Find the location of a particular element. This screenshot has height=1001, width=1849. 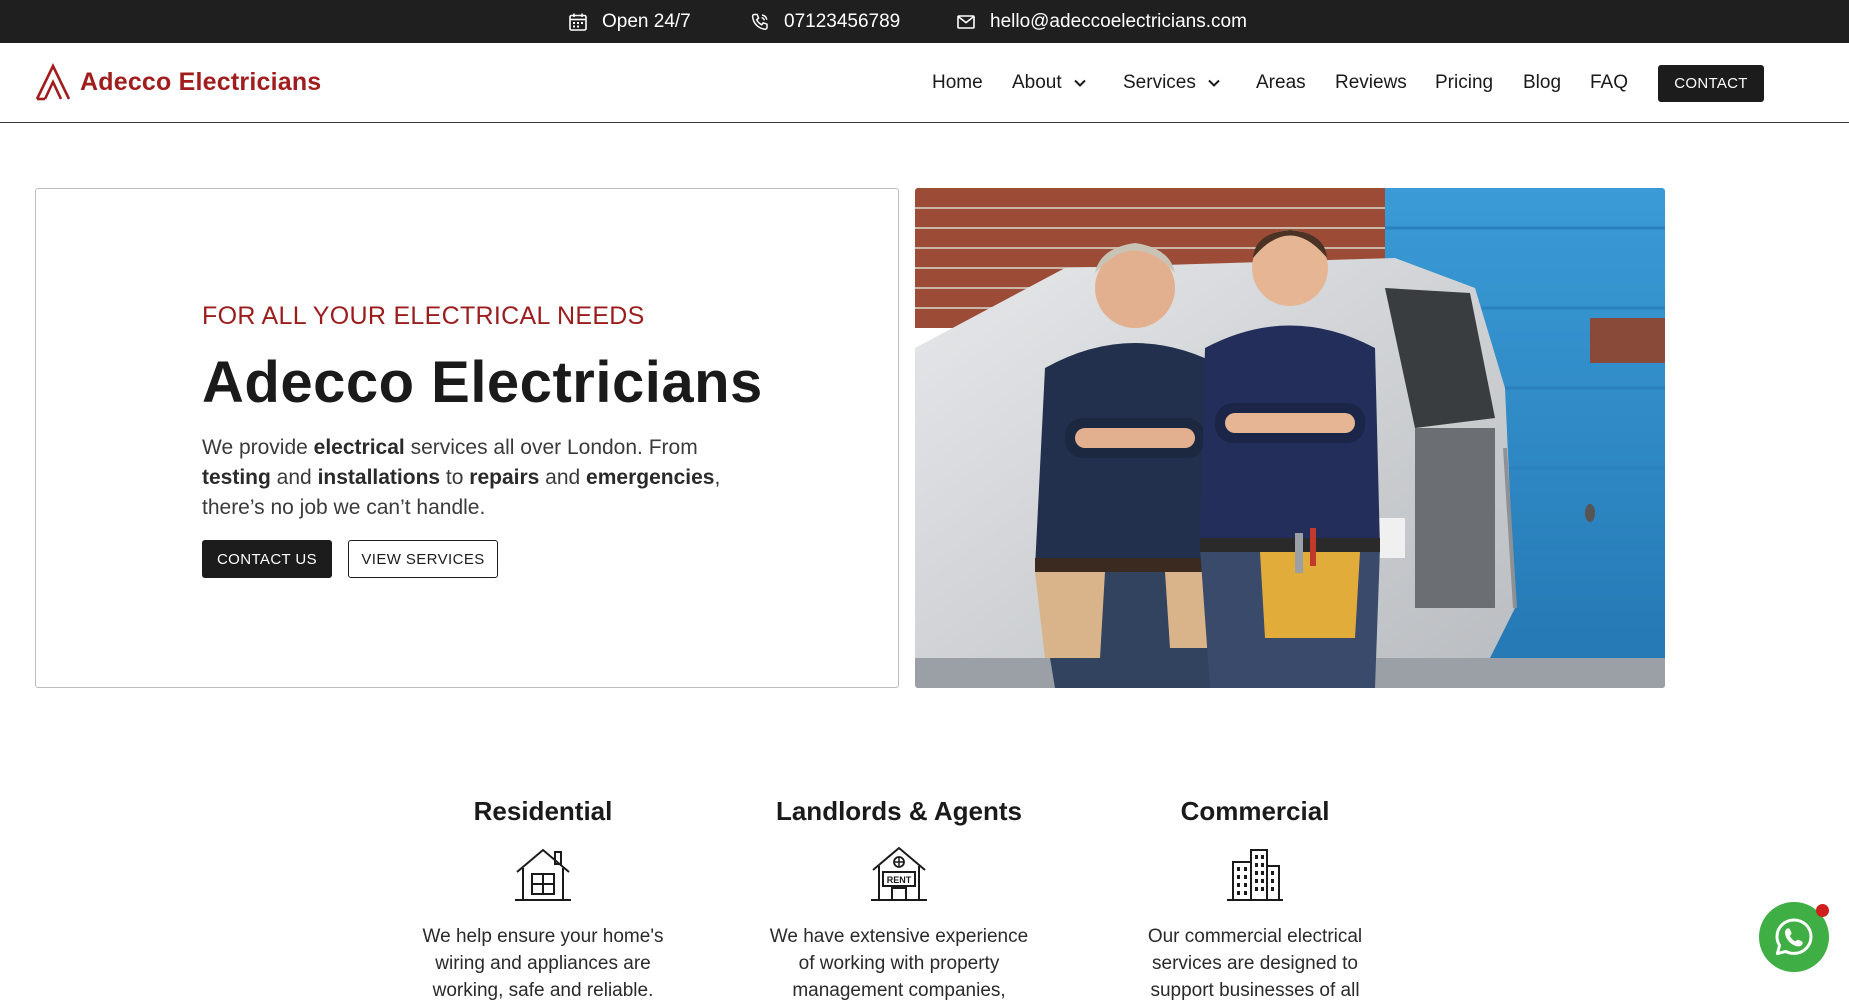

calendar-icon is located at coordinates (578, 22).